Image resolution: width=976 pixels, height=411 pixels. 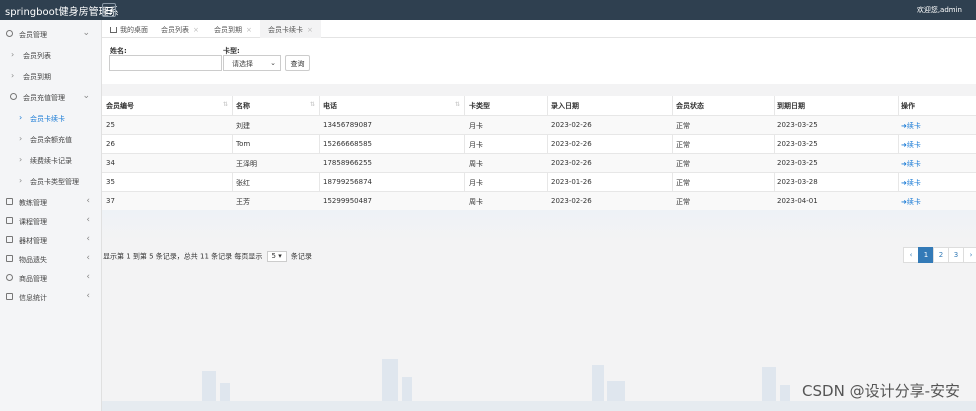 What do you see at coordinates (276, 256) in the screenshot?
I see `page-size-select: 5 ▾` at bounding box center [276, 256].